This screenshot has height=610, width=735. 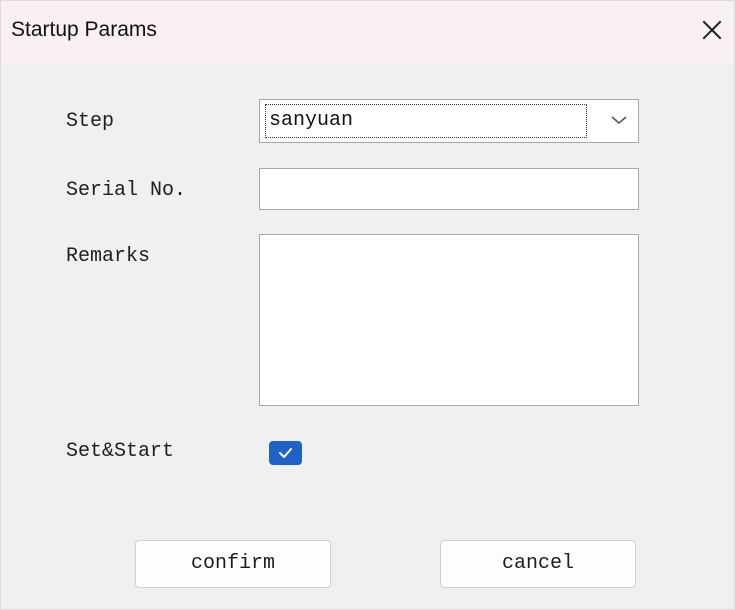 What do you see at coordinates (538, 564) in the screenshot?
I see `cancel-button: cancel` at bounding box center [538, 564].